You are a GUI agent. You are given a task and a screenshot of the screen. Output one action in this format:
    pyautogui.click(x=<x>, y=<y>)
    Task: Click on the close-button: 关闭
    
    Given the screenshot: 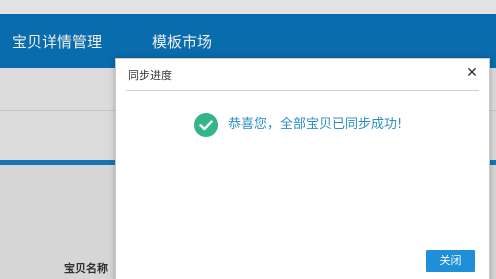 What is the action you would take?
    pyautogui.click(x=450, y=261)
    